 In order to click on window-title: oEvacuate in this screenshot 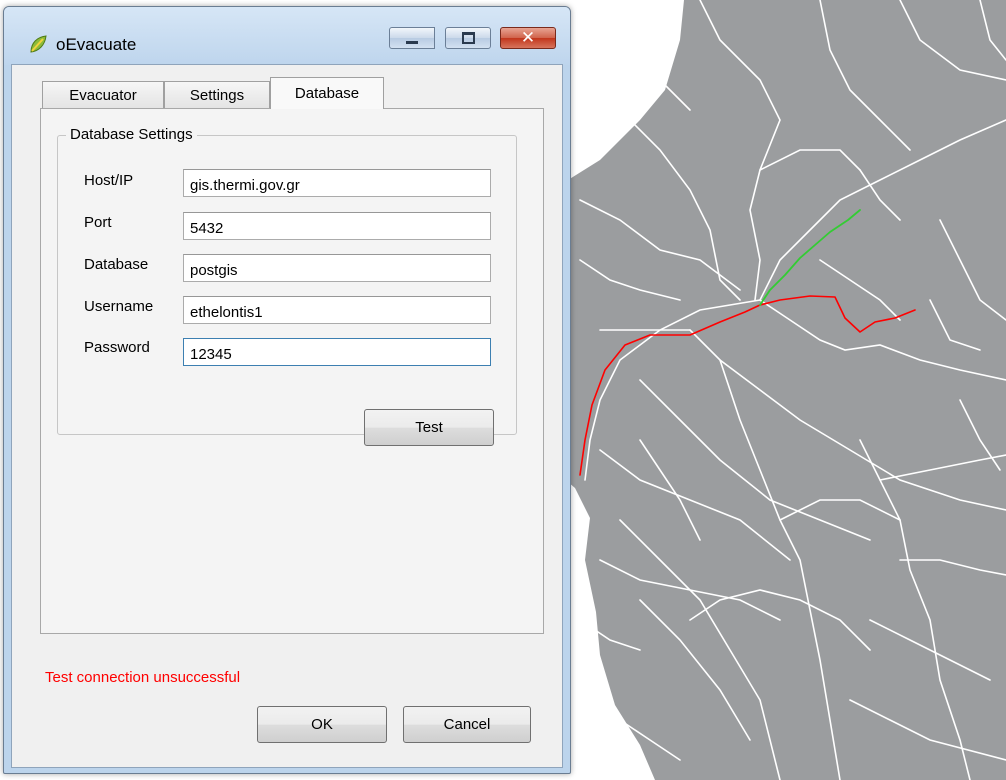, I will do `click(96, 44)`.